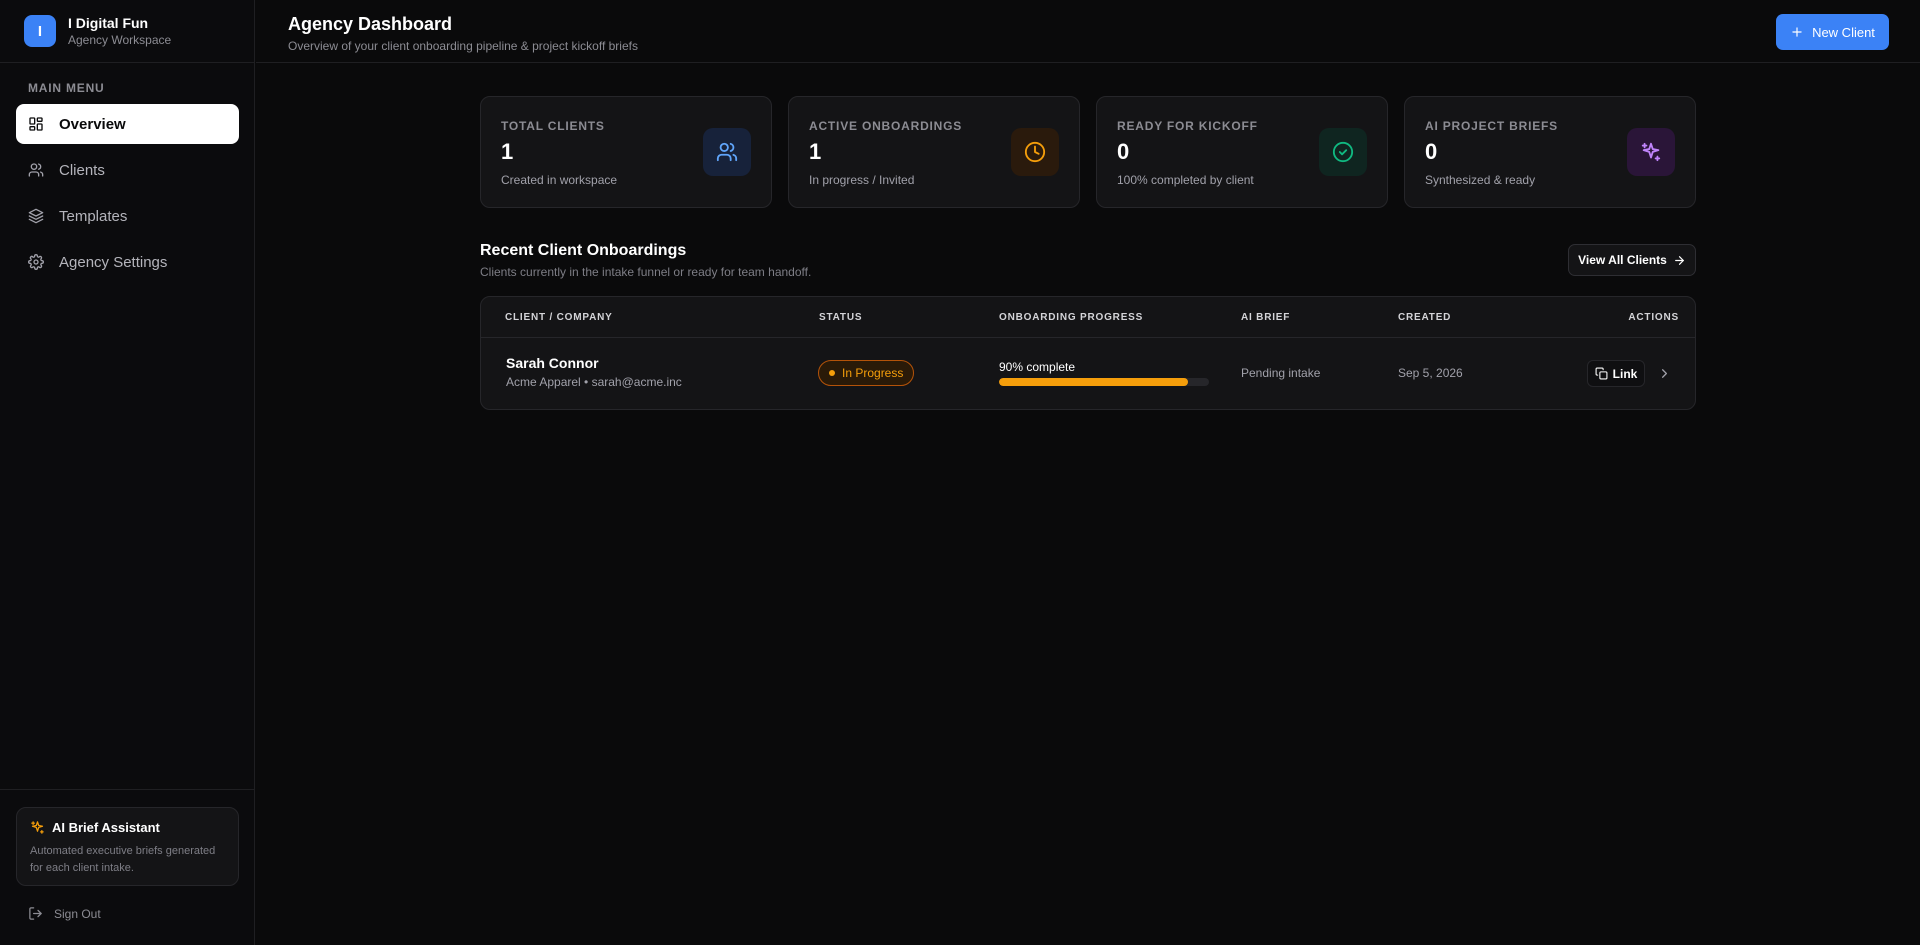 Image resolution: width=1920 pixels, height=945 pixels. I want to click on page-title: Agency Dashboard, so click(370, 24).